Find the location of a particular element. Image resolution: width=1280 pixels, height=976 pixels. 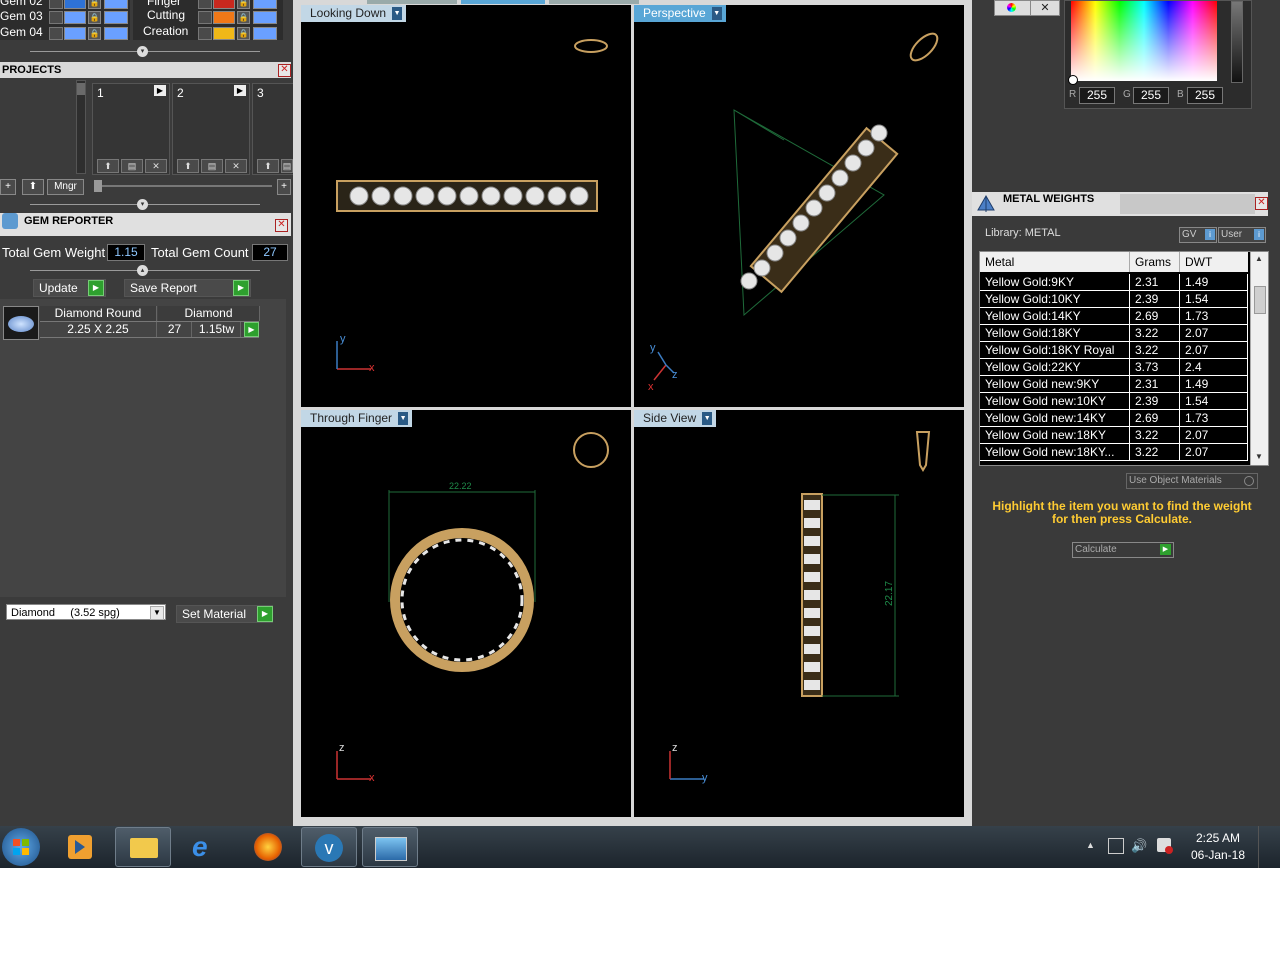

volume-icon: 🔊 is located at coordinates (1139, 846).